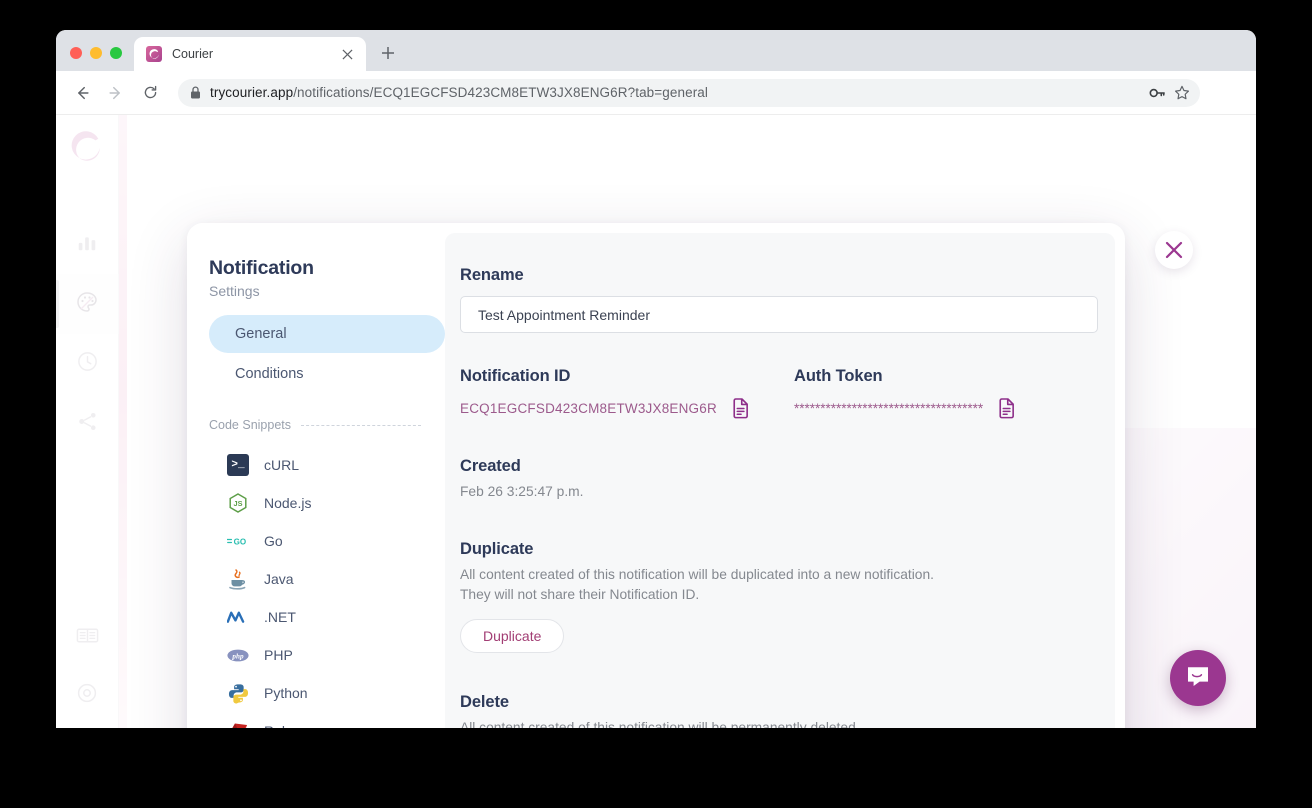 The image size is (1312, 808). What do you see at coordinates (522, 491) in the screenshot?
I see `created-value: Feb 26 3:25:47 p.m.` at bounding box center [522, 491].